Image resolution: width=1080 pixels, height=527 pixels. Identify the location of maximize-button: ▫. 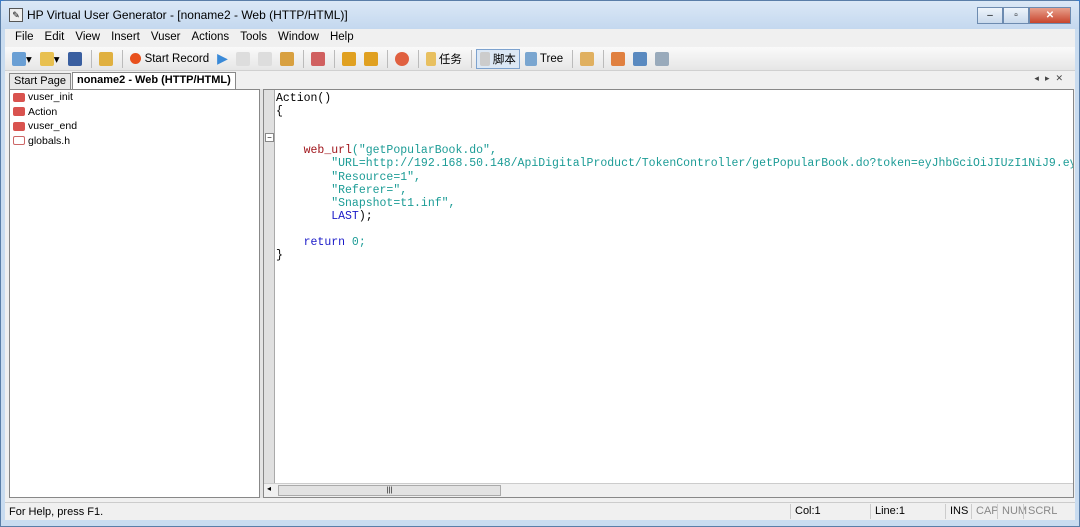
(1016, 15).